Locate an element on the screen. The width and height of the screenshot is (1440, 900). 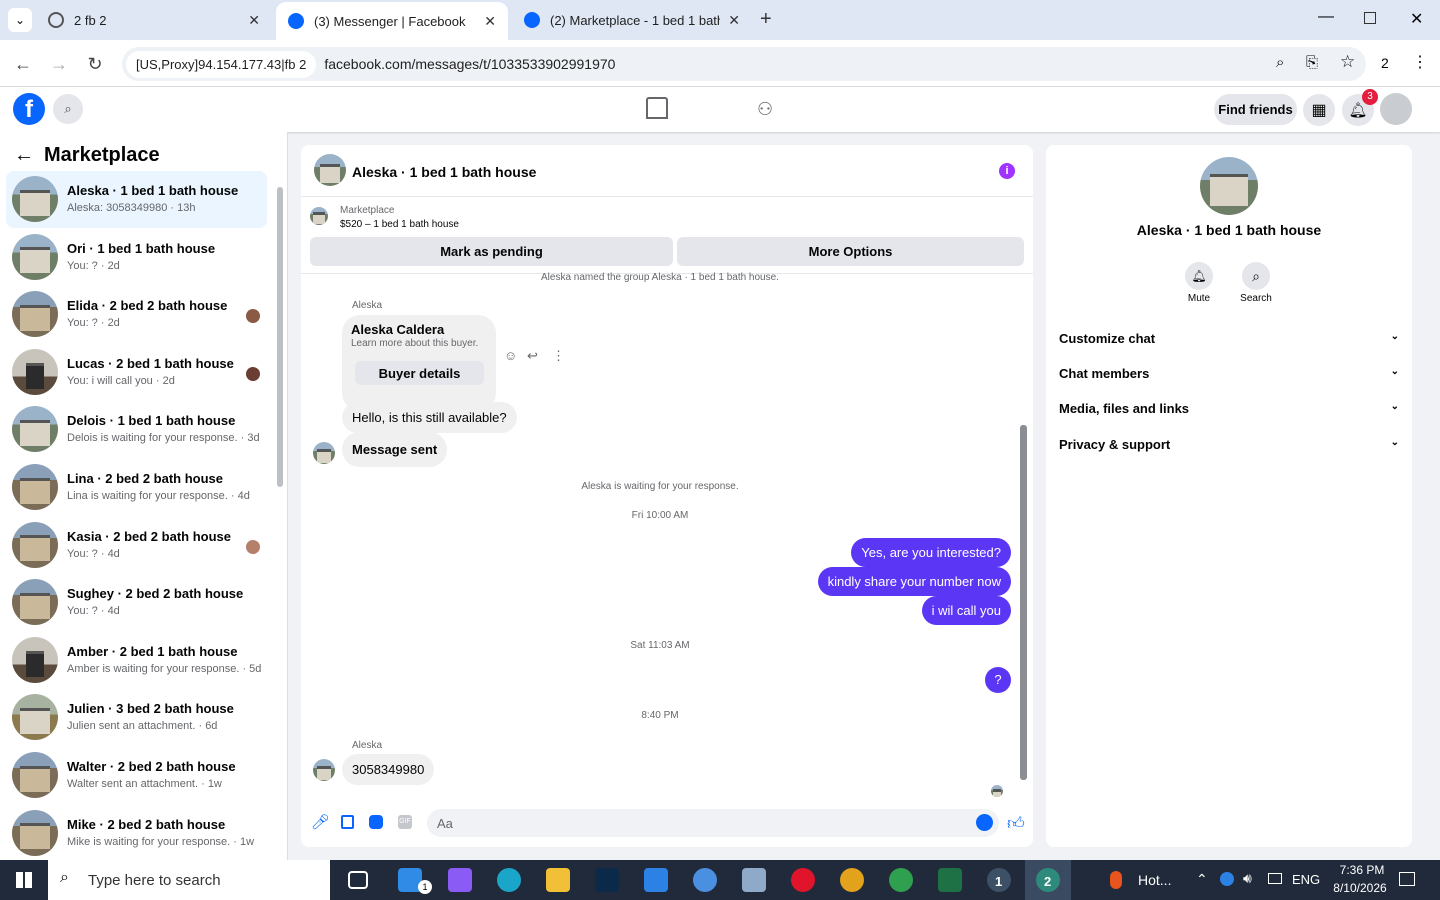
tab-list-dropdown: ⌄ is located at coordinates (20, 20).